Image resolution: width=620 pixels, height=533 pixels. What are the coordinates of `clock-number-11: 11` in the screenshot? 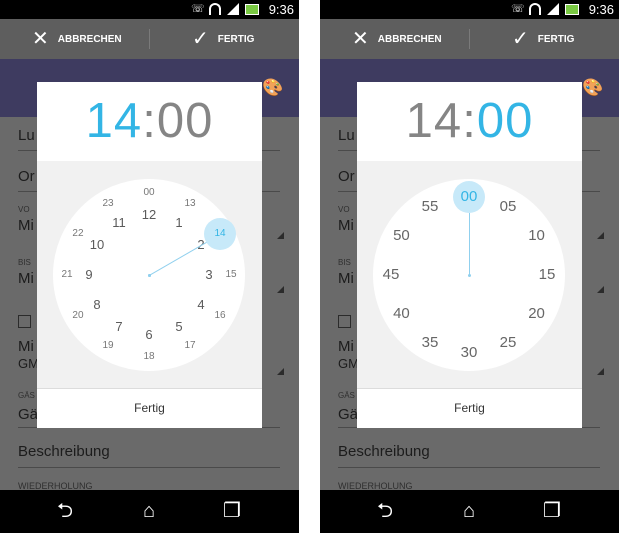 It's located at (119, 223).